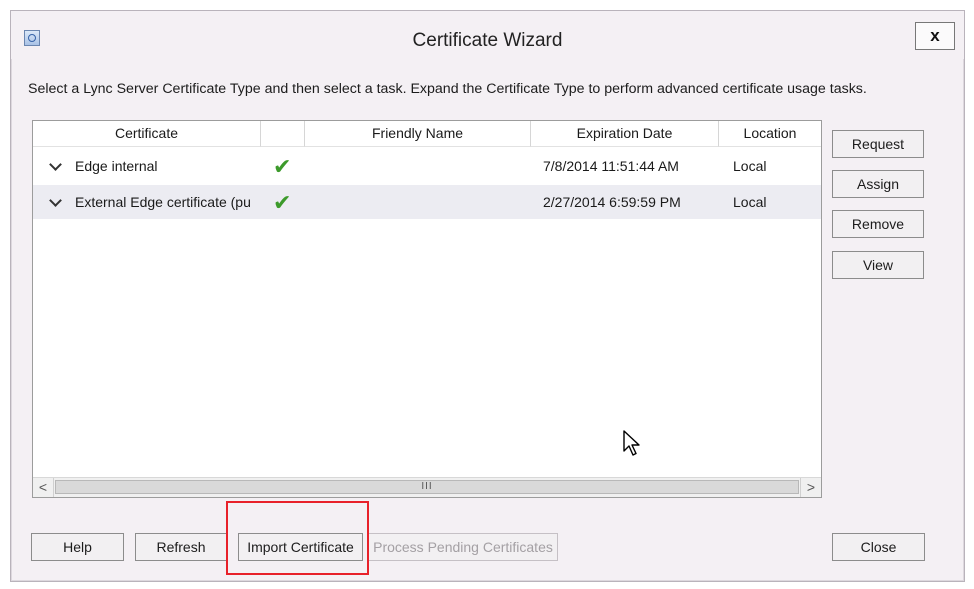 This screenshot has height=589, width=974. Describe the element at coordinates (770, 134) in the screenshot. I see `column-header-location: Location` at that location.